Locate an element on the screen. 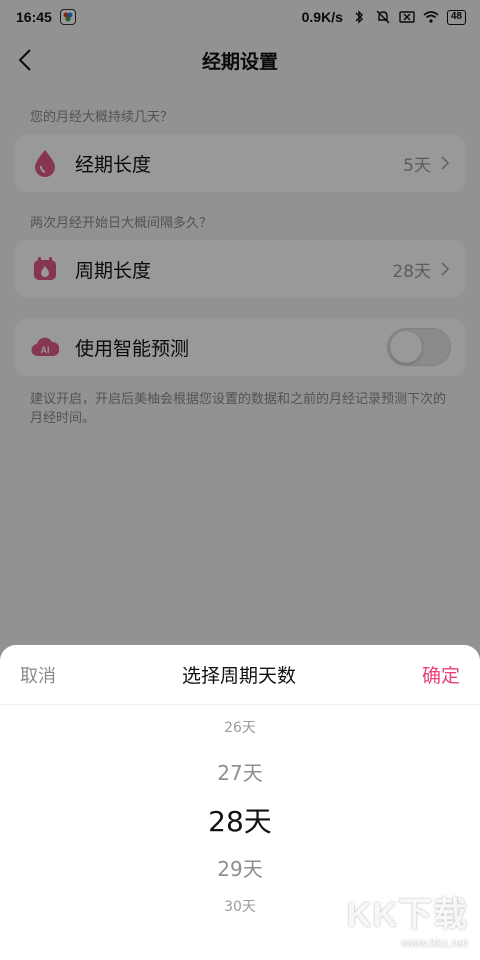 The width and height of the screenshot is (480, 960). cancel-button: 取消 is located at coordinates (38, 675).